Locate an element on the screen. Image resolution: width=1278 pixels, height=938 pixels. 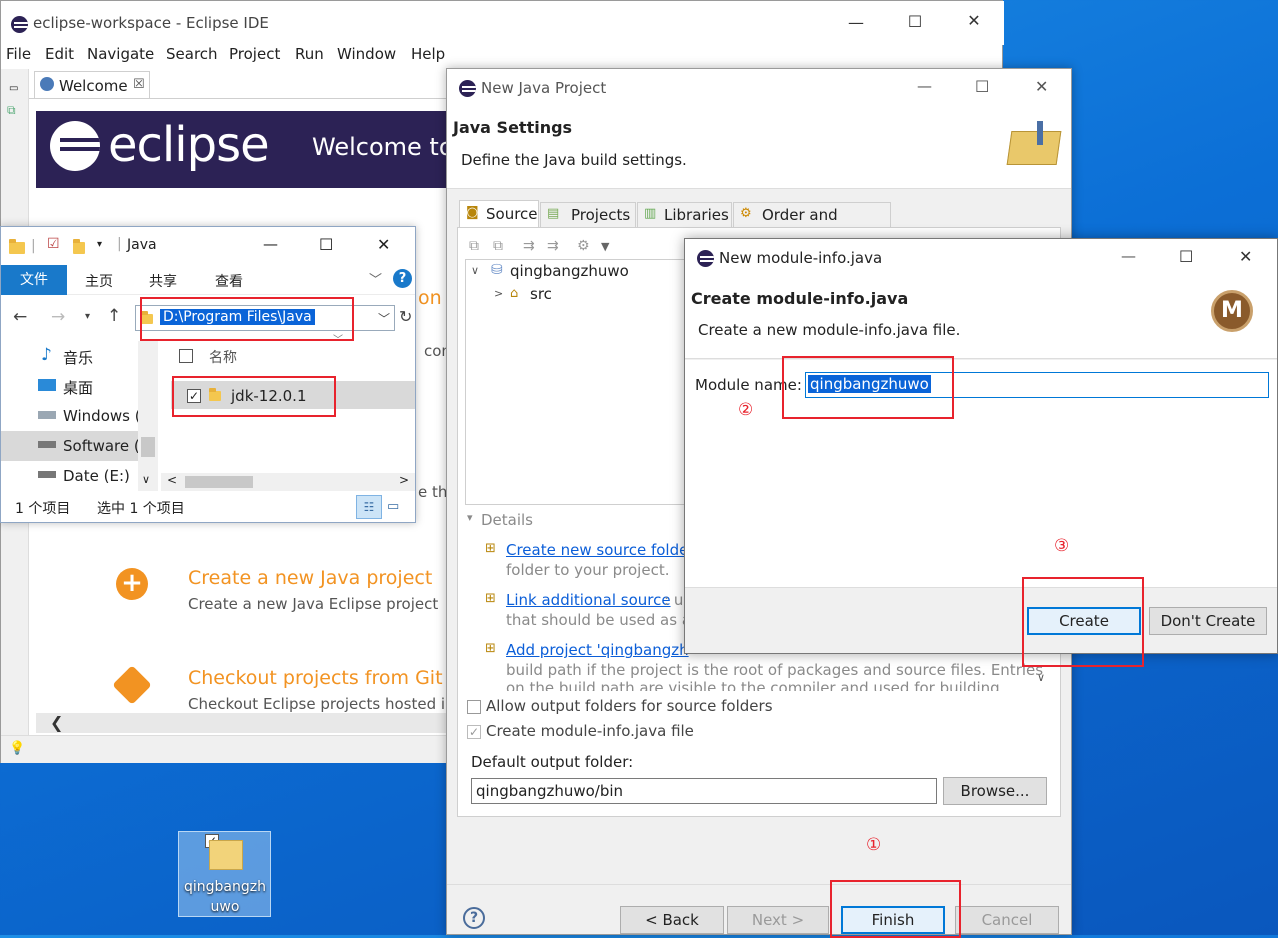
create-source-folder-desc: folder to your project. is located at coordinates (588, 570).